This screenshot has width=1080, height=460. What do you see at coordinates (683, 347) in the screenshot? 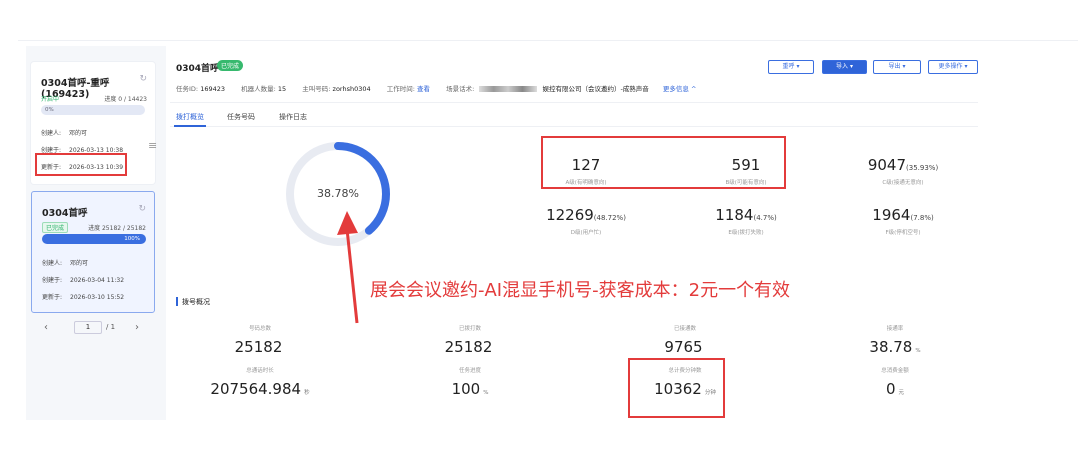
I see `overview-stat-value: 9765` at bounding box center [683, 347].